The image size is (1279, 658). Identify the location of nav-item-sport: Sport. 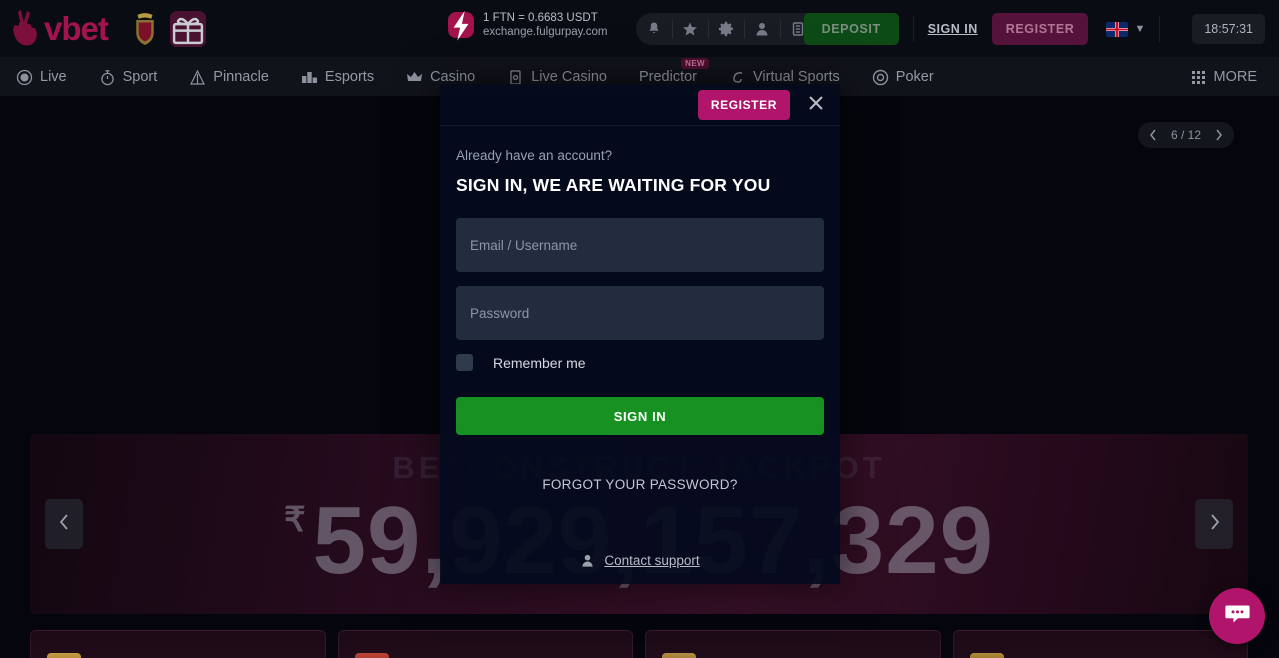
(128, 77).